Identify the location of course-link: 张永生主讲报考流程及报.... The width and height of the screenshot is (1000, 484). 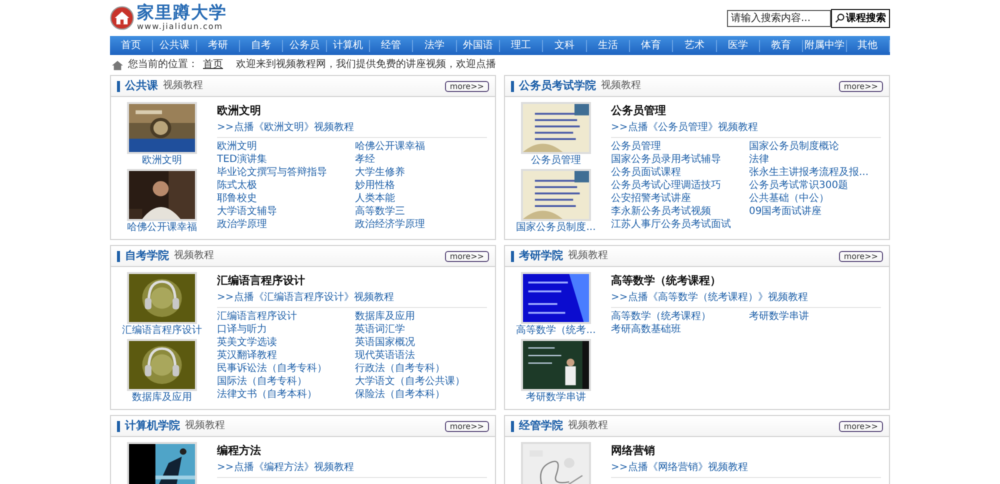
(815, 173).